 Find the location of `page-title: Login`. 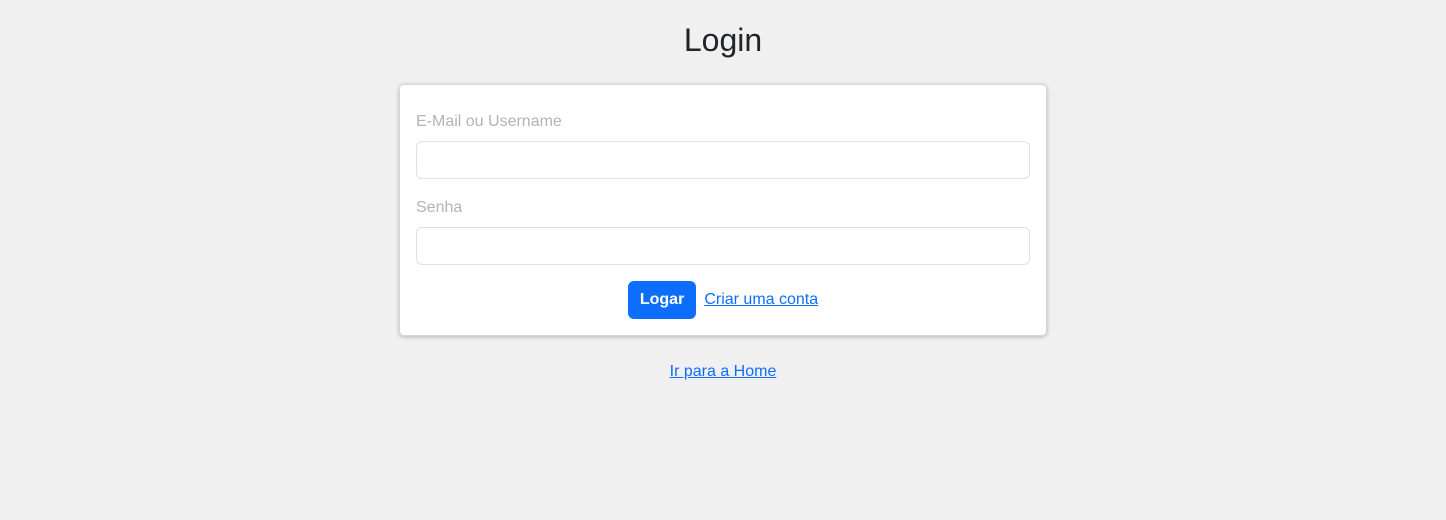

page-title: Login is located at coordinates (723, 40).